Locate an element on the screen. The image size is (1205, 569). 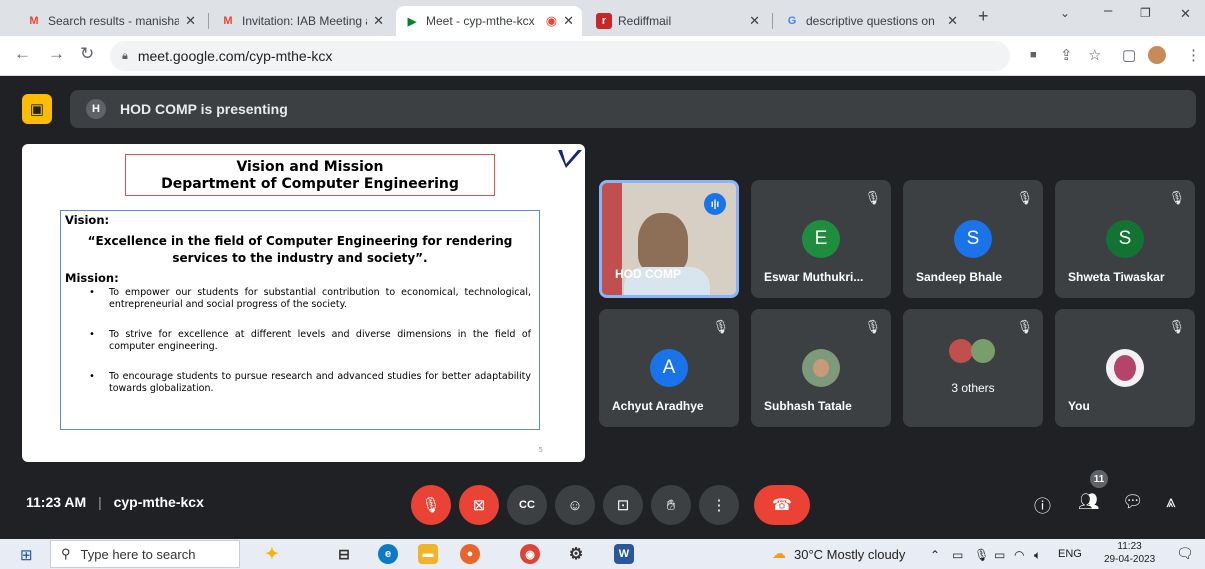
emoji-icon: ☺ is located at coordinates (575, 505).